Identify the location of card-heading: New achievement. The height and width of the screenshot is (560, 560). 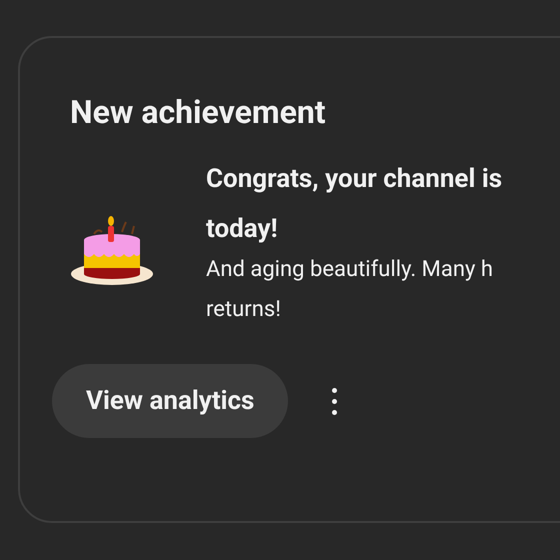
(198, 112).